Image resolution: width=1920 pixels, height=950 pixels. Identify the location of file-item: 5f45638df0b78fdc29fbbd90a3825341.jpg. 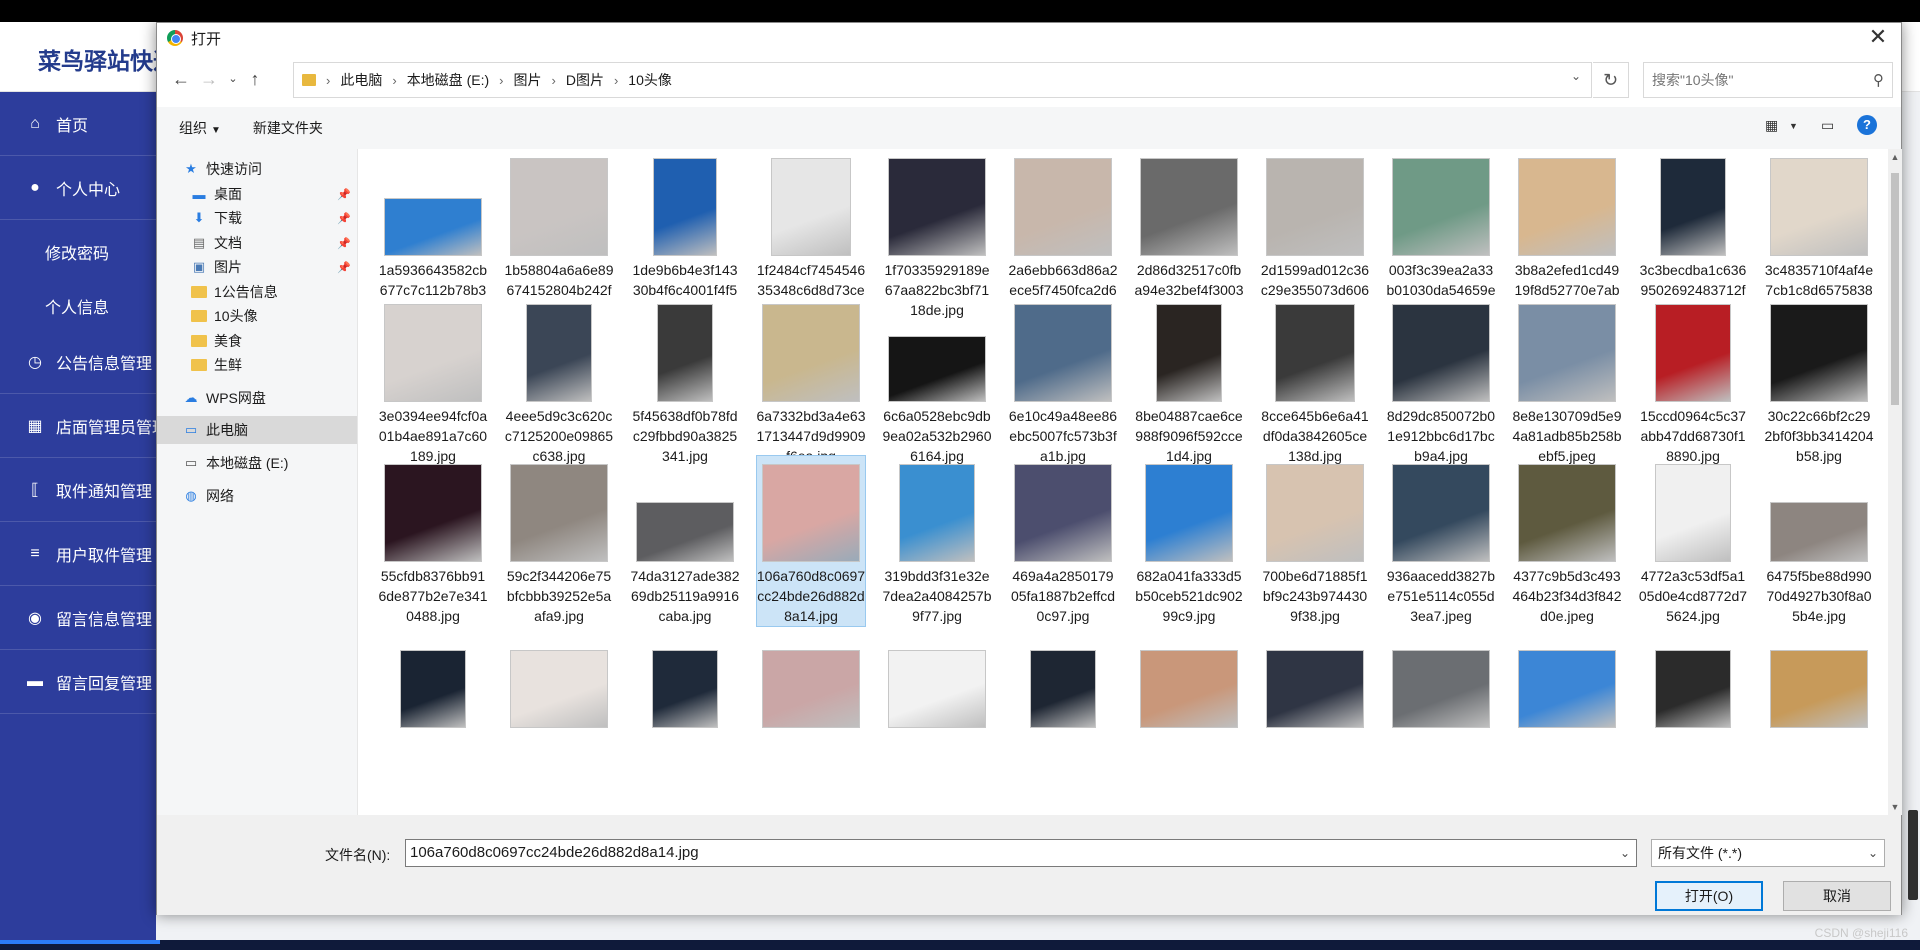
(685, 381).